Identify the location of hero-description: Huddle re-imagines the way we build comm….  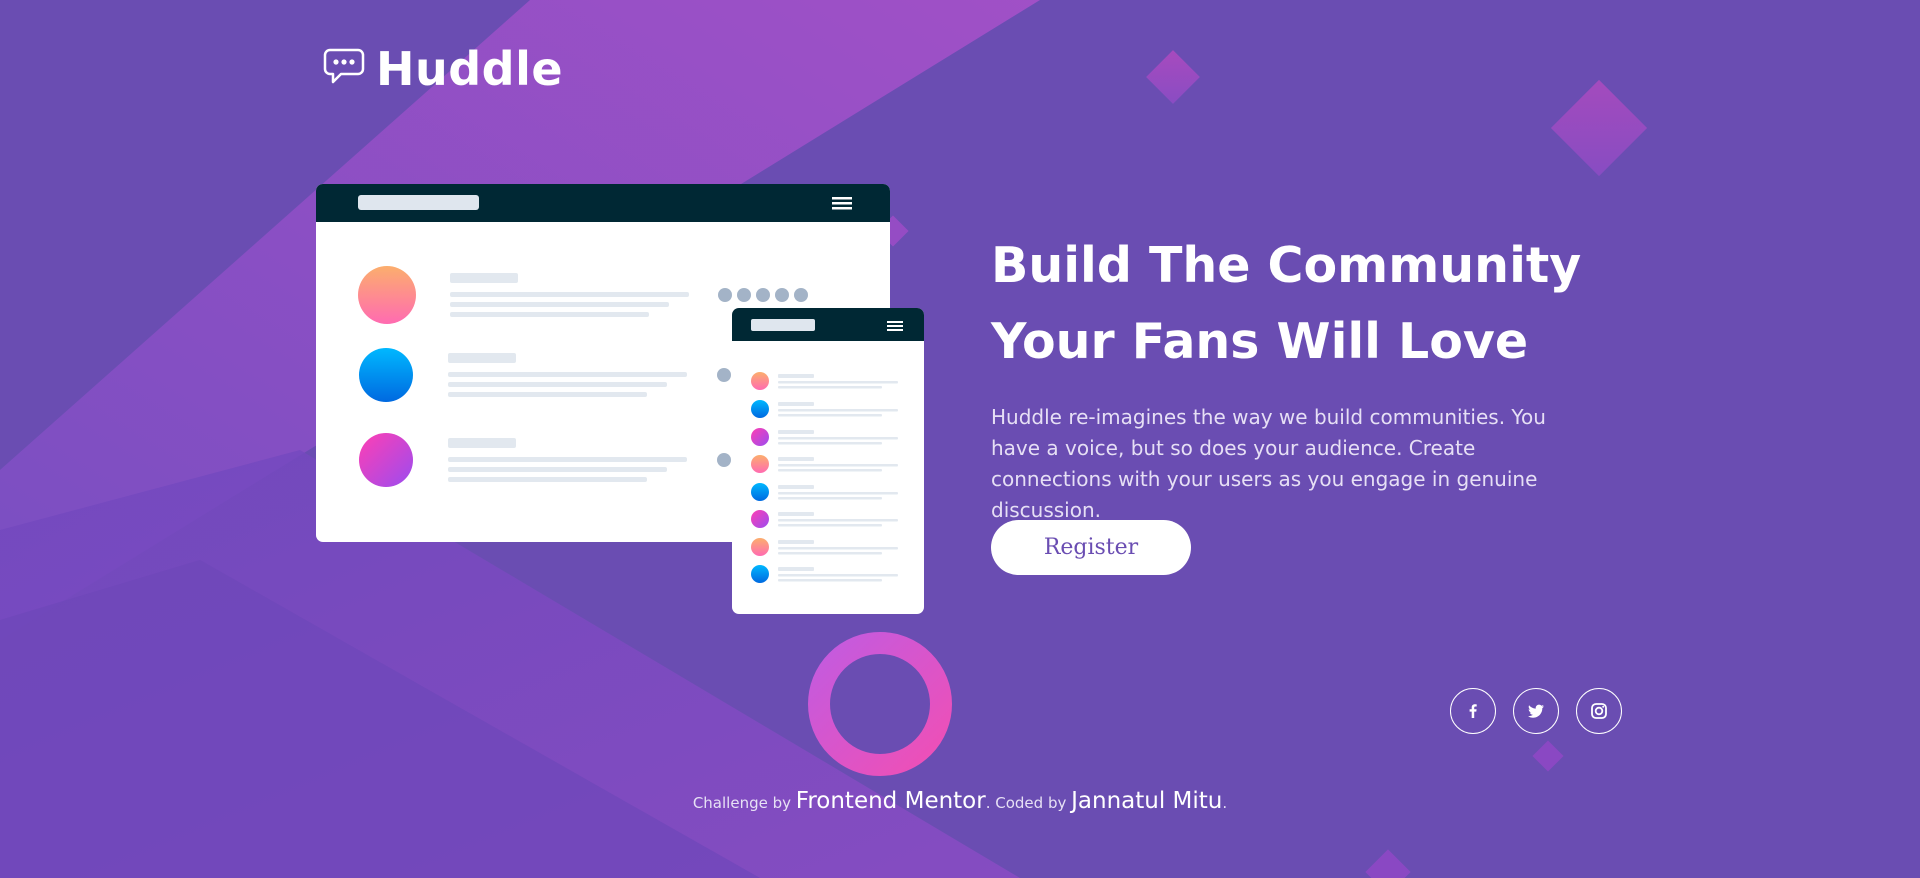
(1268, 463).